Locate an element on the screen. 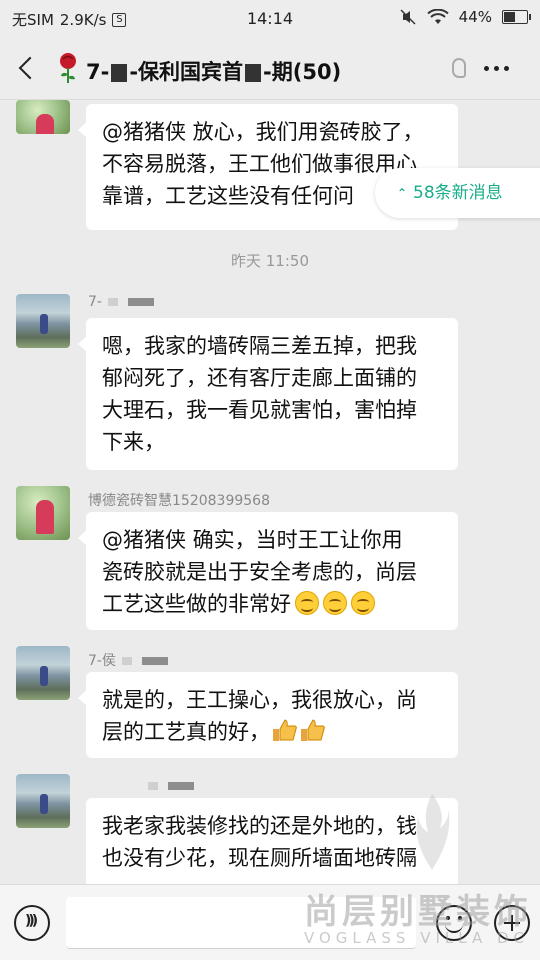 The image size is (540, 960). more-icon is located at coordinates (496, 68).